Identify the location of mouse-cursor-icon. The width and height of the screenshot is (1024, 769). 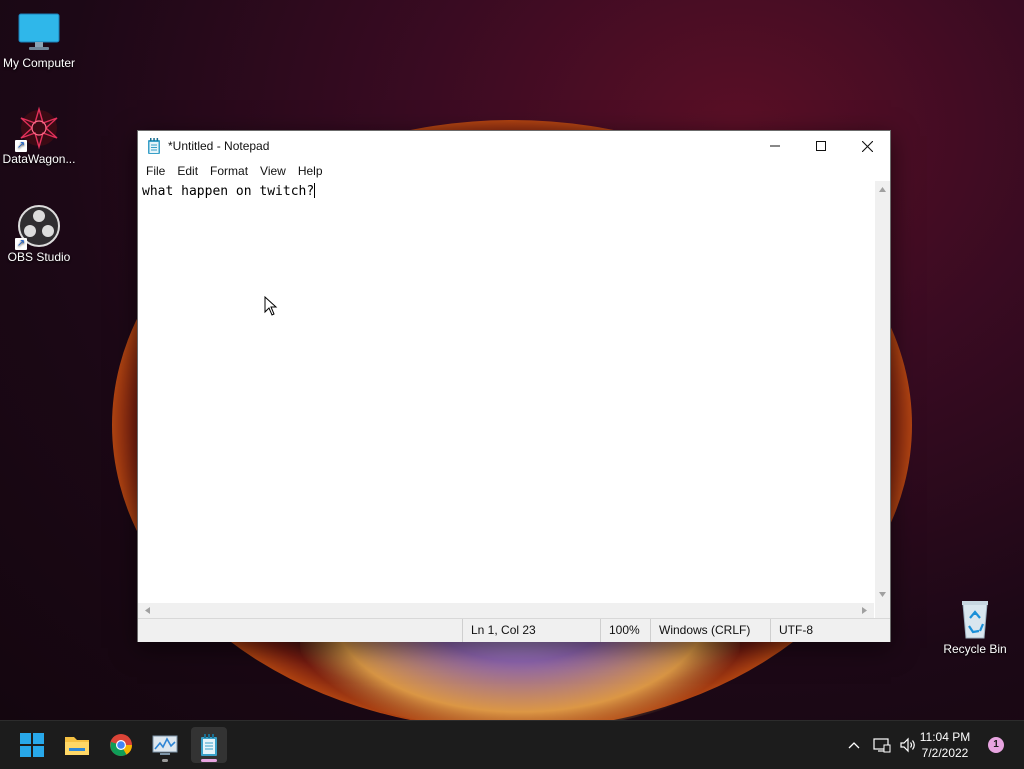
(271, 306).